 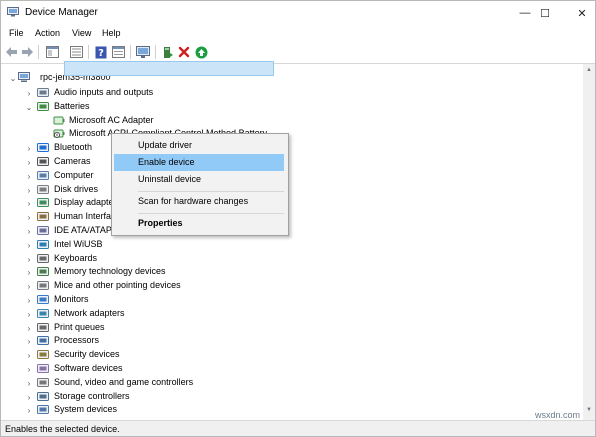 I want to click on category-label: Intel WiUSB, so click(x=78, y=244).